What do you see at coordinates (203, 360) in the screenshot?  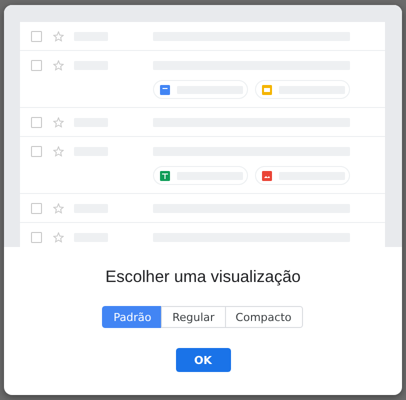 I see `ok-button: OK` at bounding box center [203, 360].